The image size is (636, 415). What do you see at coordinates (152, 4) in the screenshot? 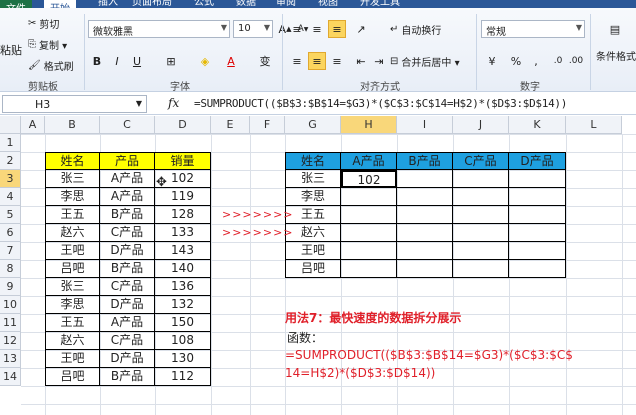
I see `tab-page-layout: 页面布局` at bounding box center [152, 4].